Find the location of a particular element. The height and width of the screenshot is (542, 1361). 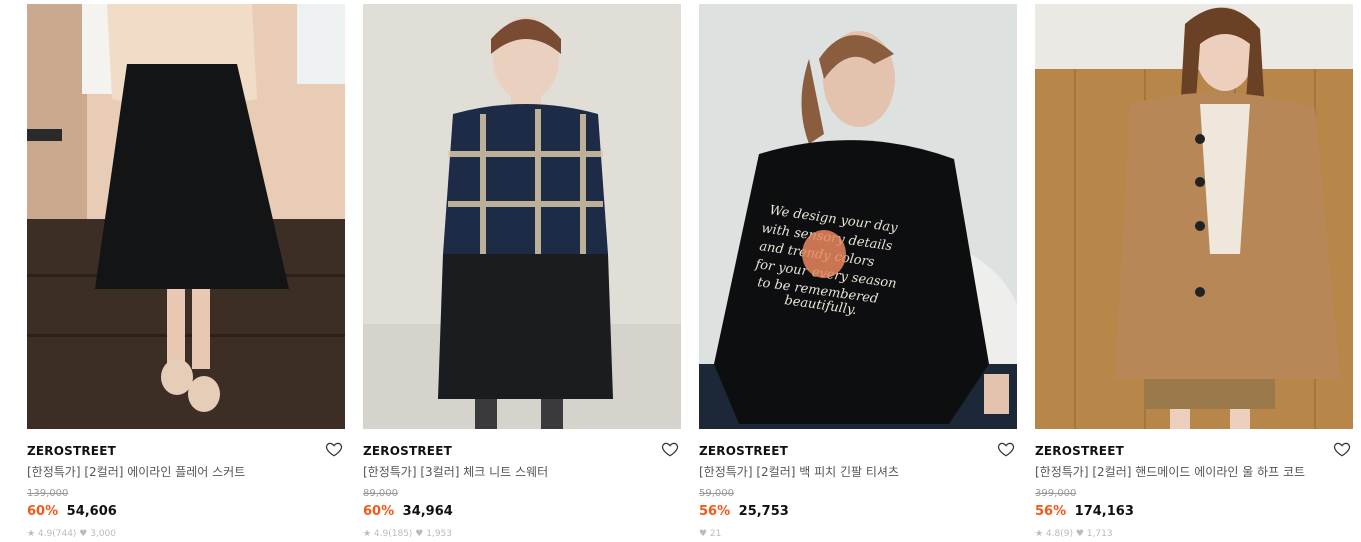

sale-price: 34,964 is located at coordinates (427, 511).